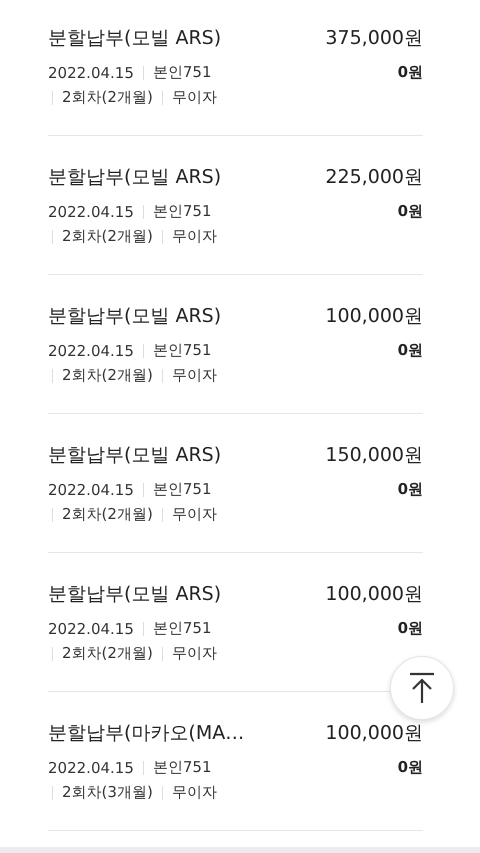  I want to click on item-amount: 375,000원, so click(374, 38).